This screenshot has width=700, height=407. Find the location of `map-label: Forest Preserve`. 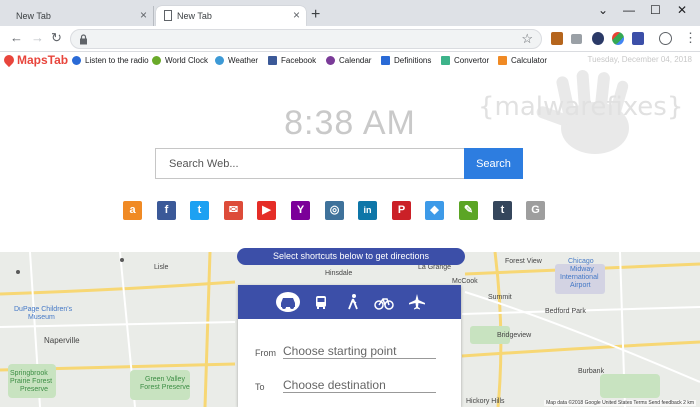

map-label: Forest Preserve is located at coordinates (165, 387).